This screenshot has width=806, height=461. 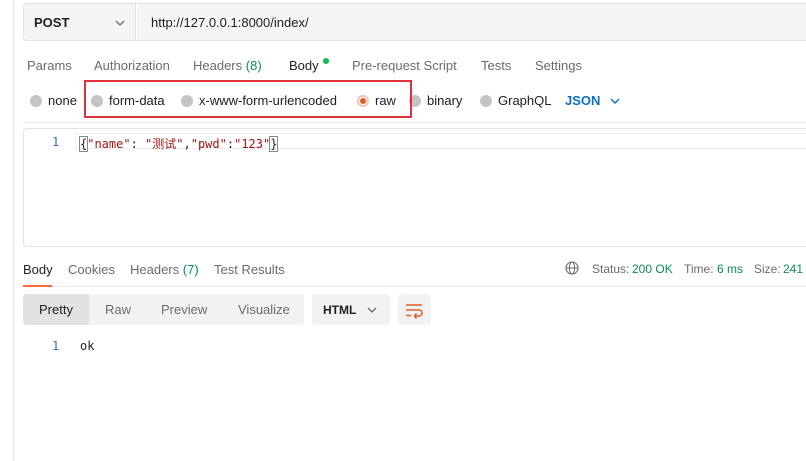 I want to click on tab-pre-request-script: Pre-request Script, so click(x=404, y=65).